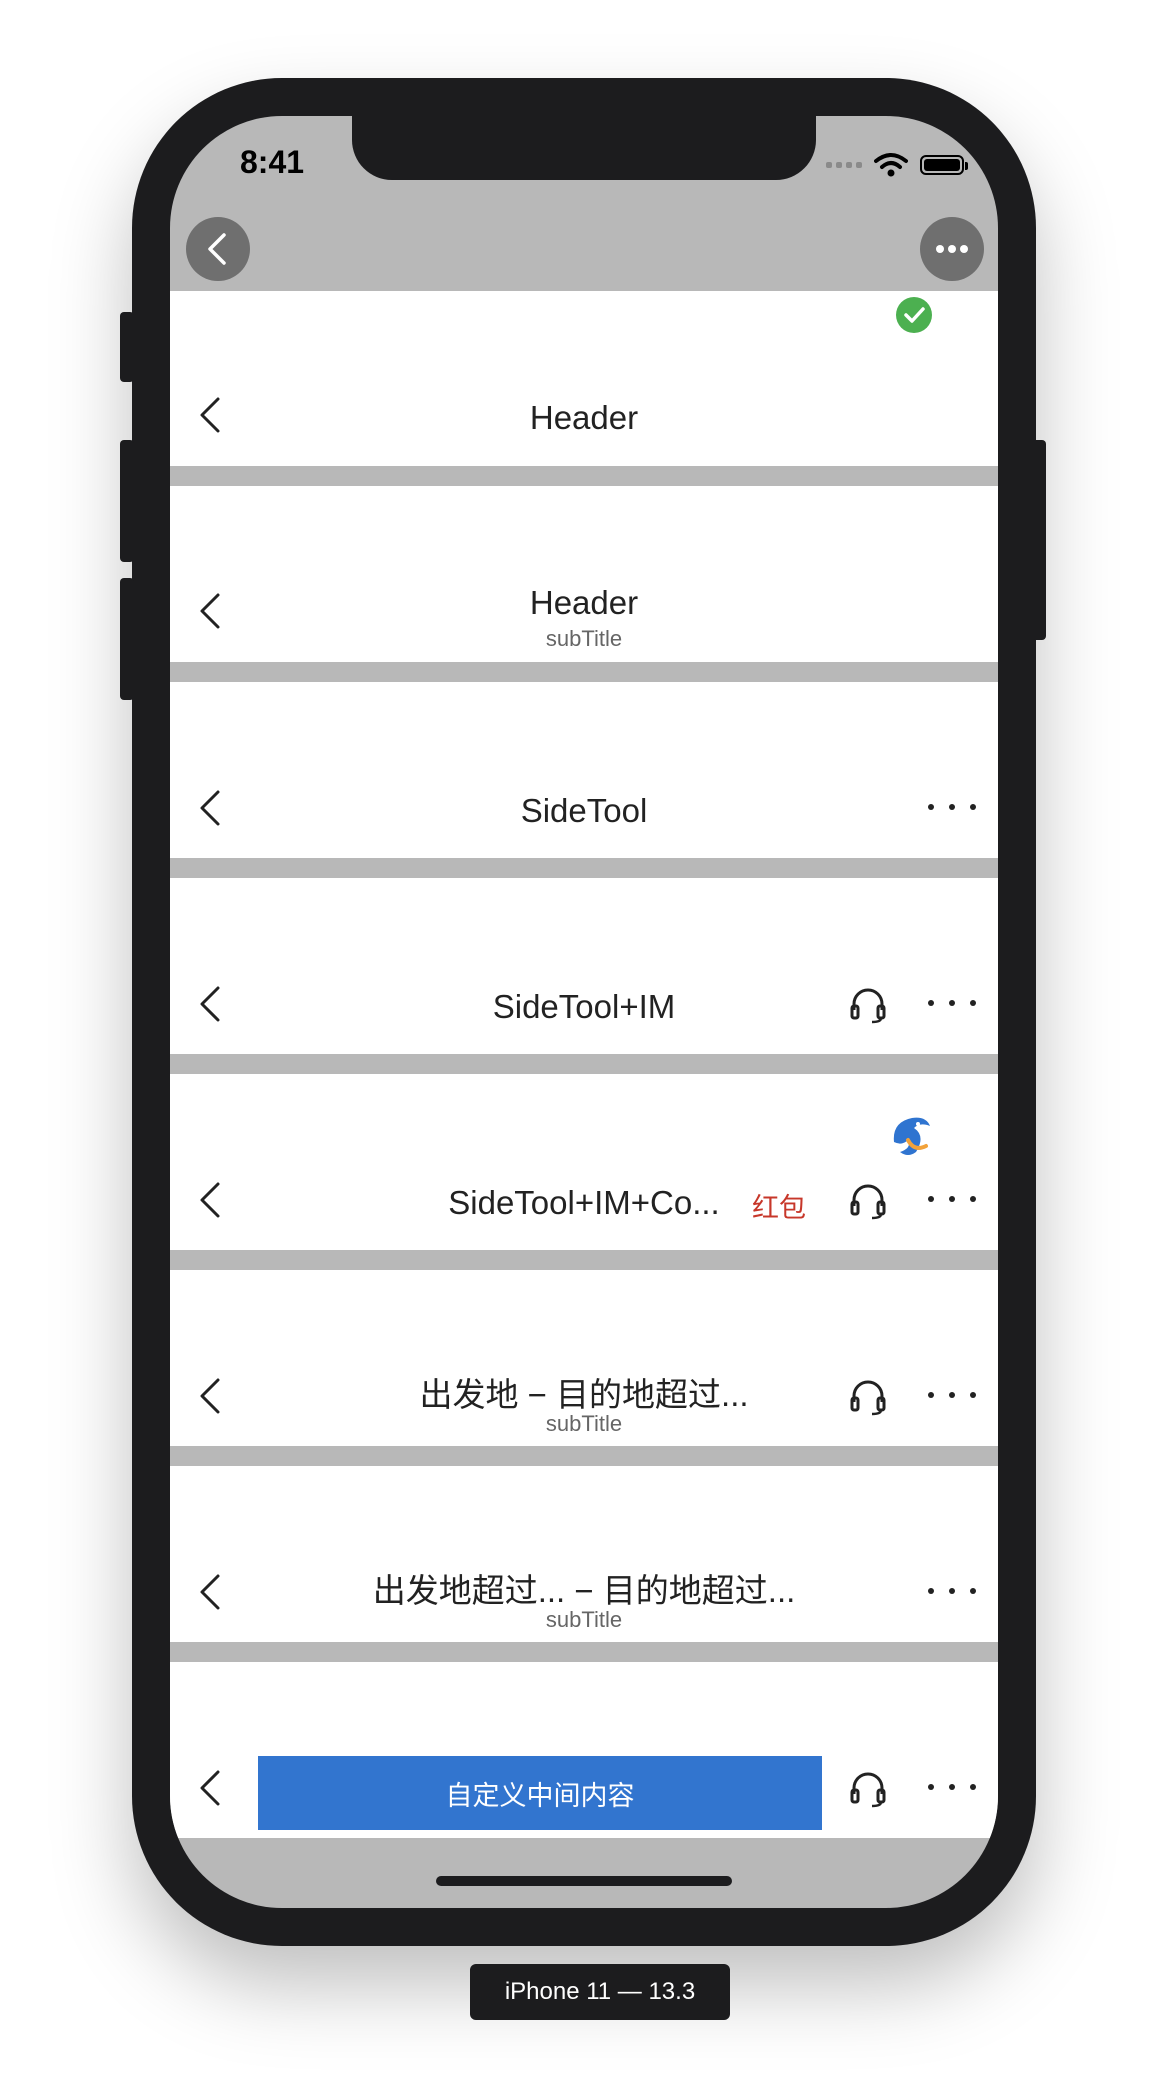 This screenshot has width=1168, height=2096. Describe the element at coordinates (914, 315) in the screenshot. I see `check-icon` at that location.